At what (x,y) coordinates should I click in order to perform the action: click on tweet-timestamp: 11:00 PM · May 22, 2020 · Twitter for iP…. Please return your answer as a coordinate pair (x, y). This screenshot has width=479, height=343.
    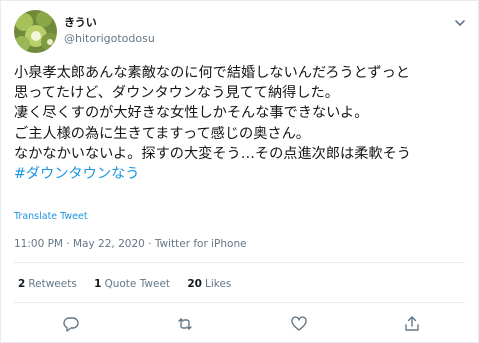
    Looking at the image, I should click on (130, 244).